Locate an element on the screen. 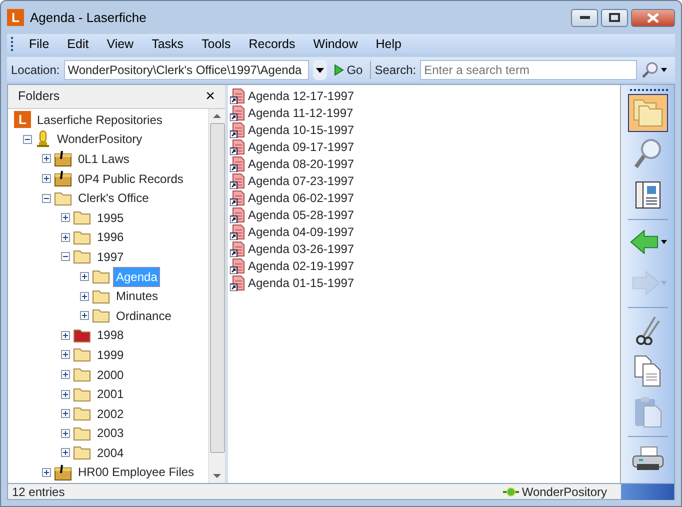  back-arrow-icon is located at coordinates (644, 242).